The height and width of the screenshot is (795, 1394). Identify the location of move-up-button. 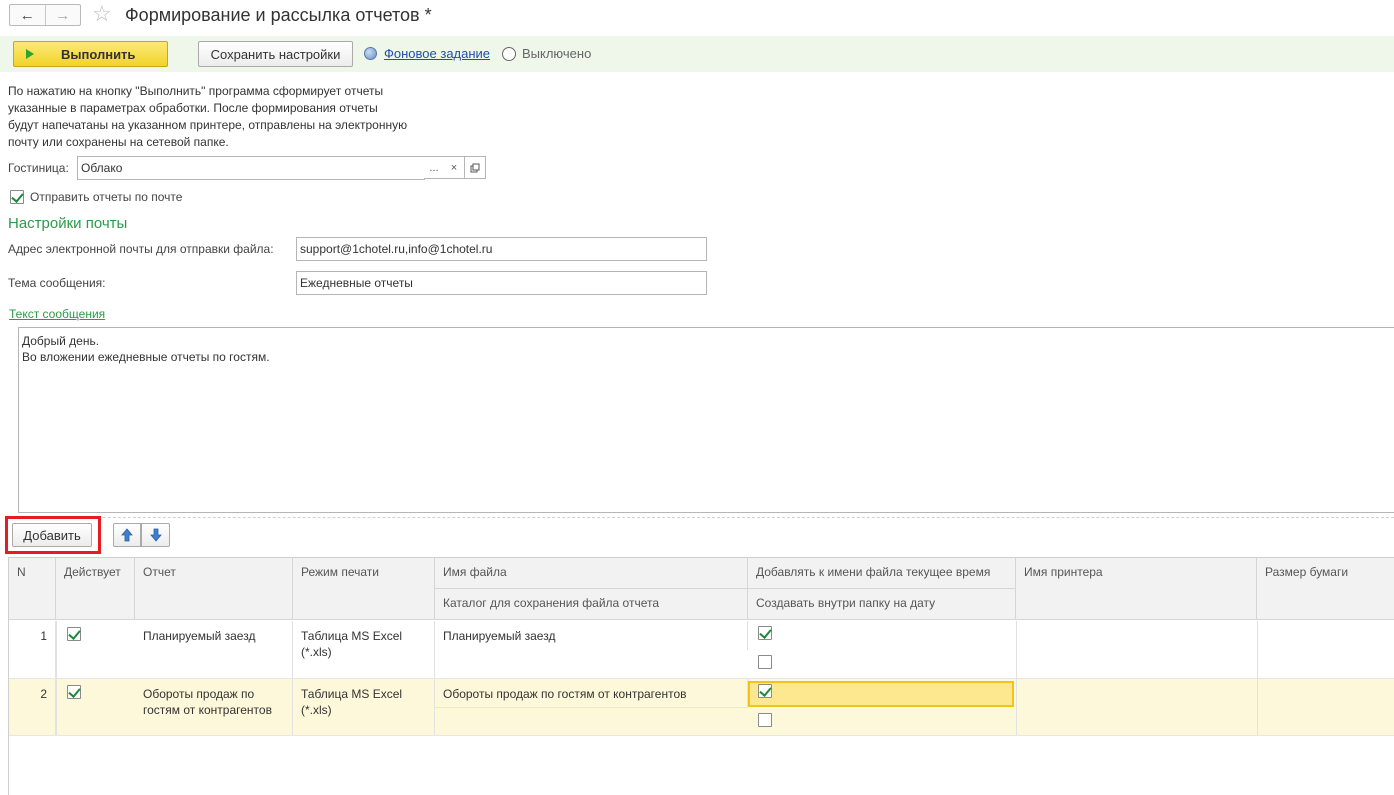
(127, 535).